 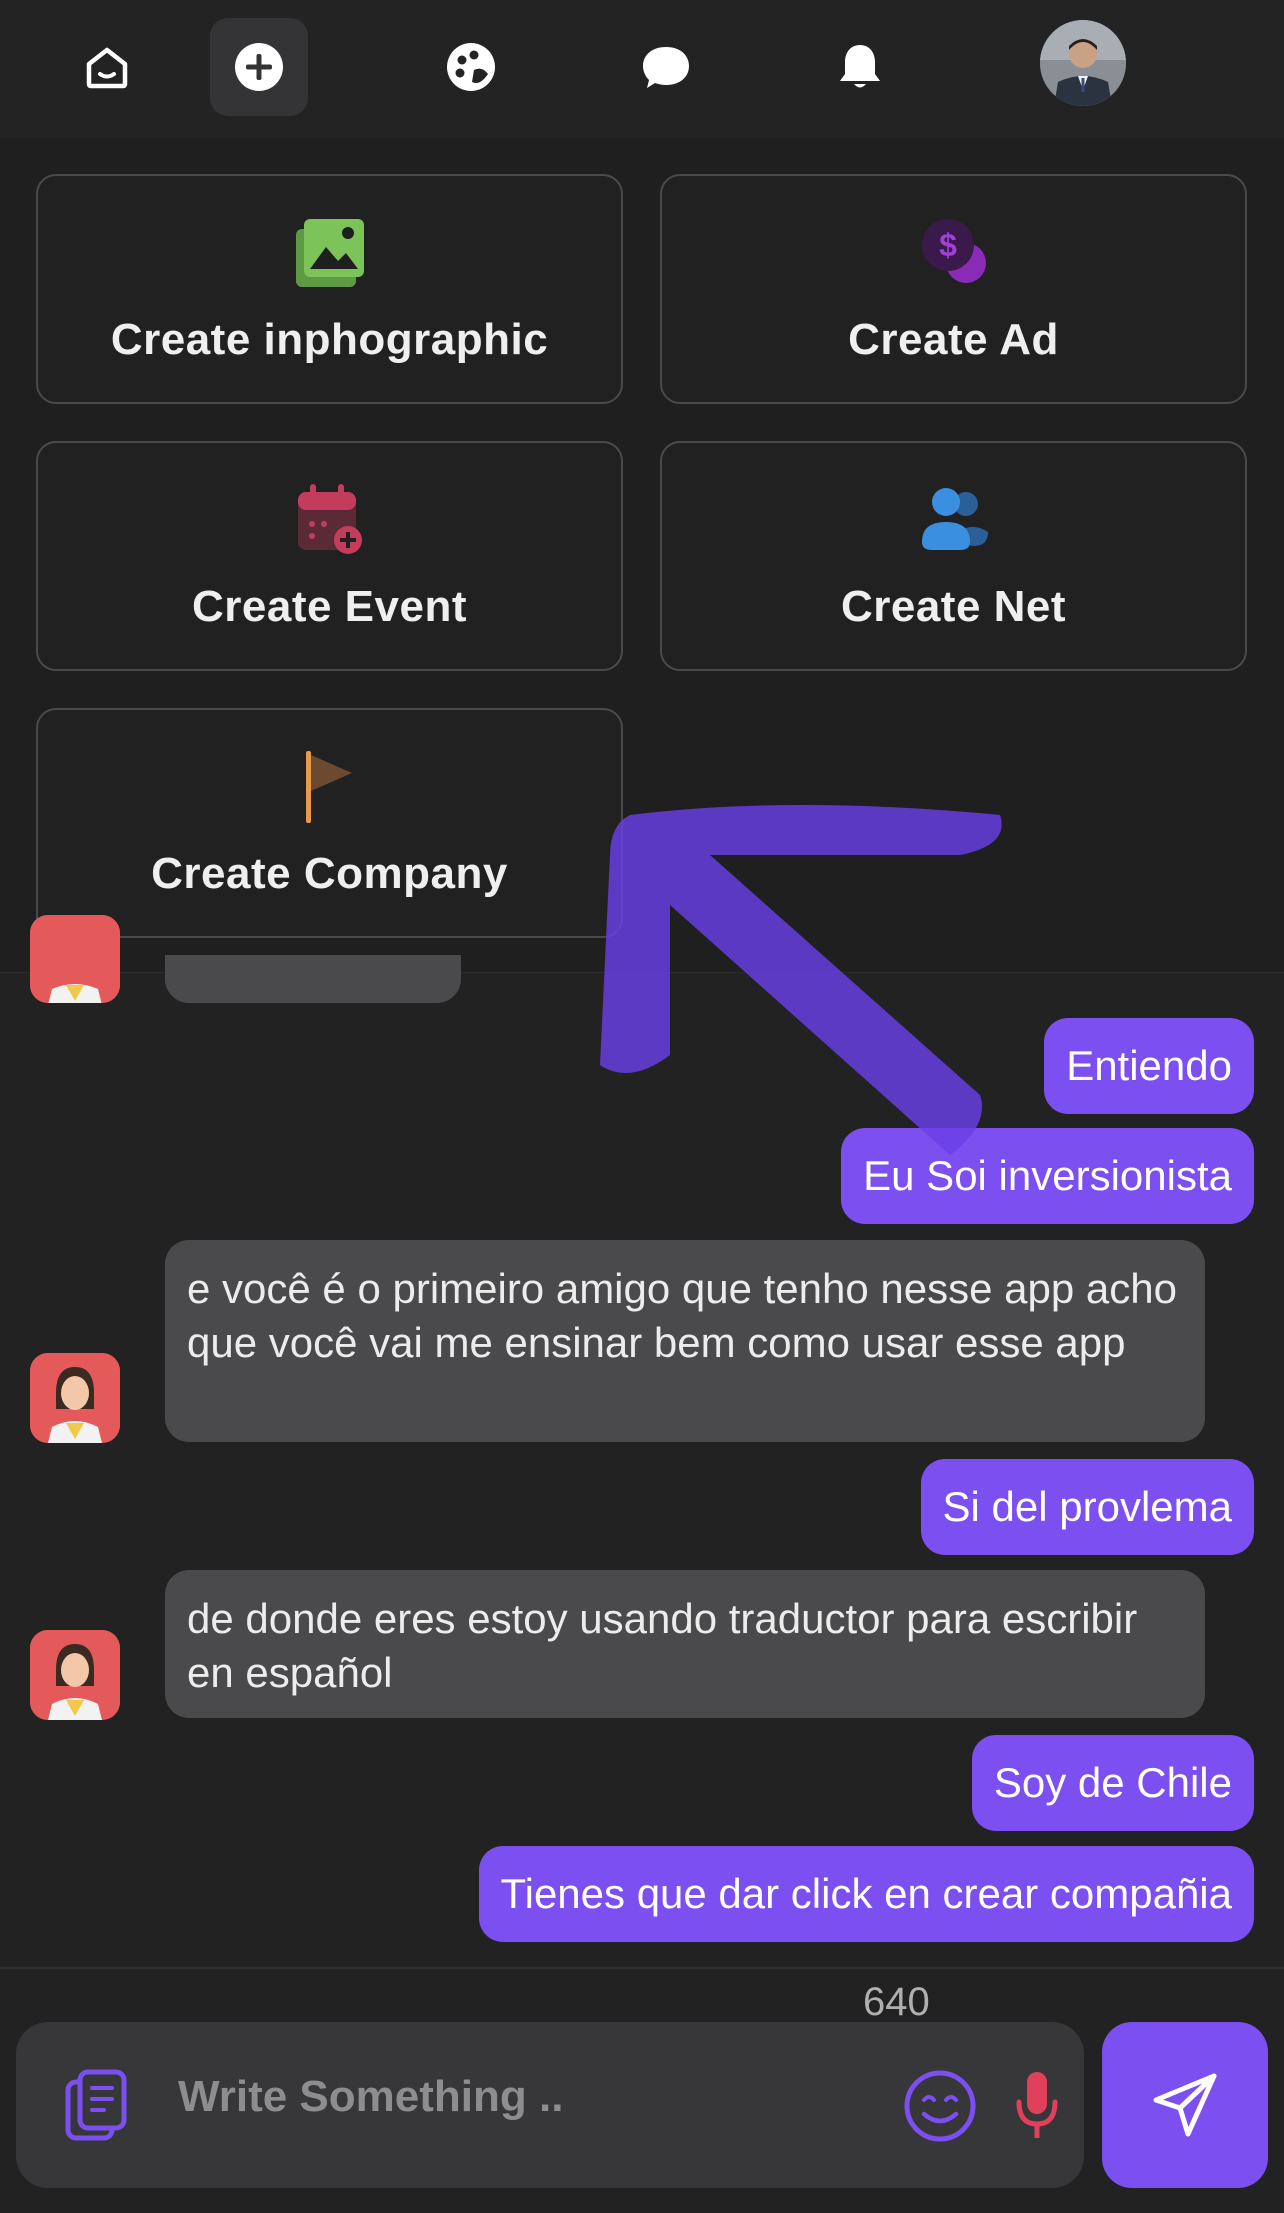 I want to click on message-bubble-sent: Si del provlema, so click(x=1087, y=1507).